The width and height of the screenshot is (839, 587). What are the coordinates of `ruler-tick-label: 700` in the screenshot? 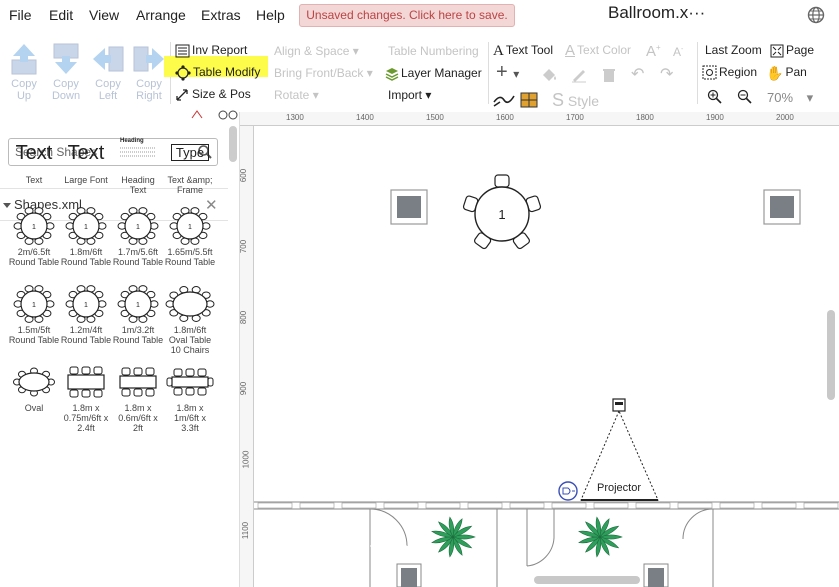 It's located at (244, 246).